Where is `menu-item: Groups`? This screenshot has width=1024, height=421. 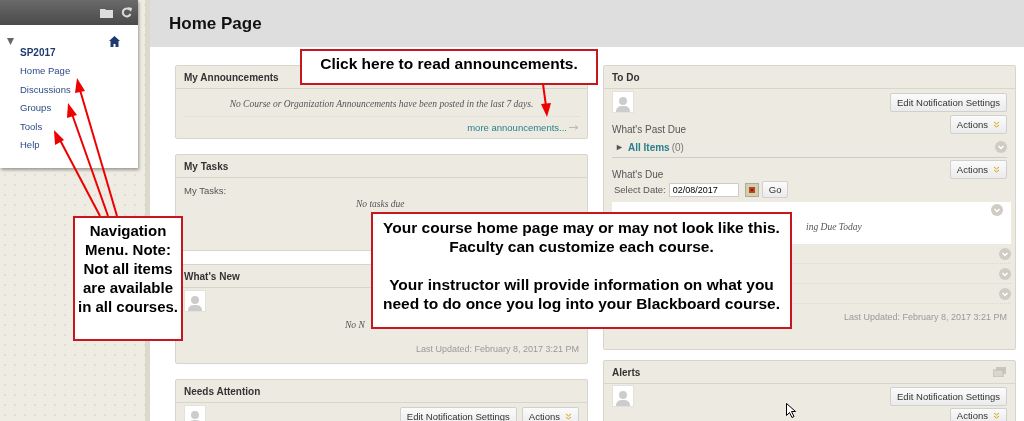 menu-item: Groups is located at coordinates (36, 111).